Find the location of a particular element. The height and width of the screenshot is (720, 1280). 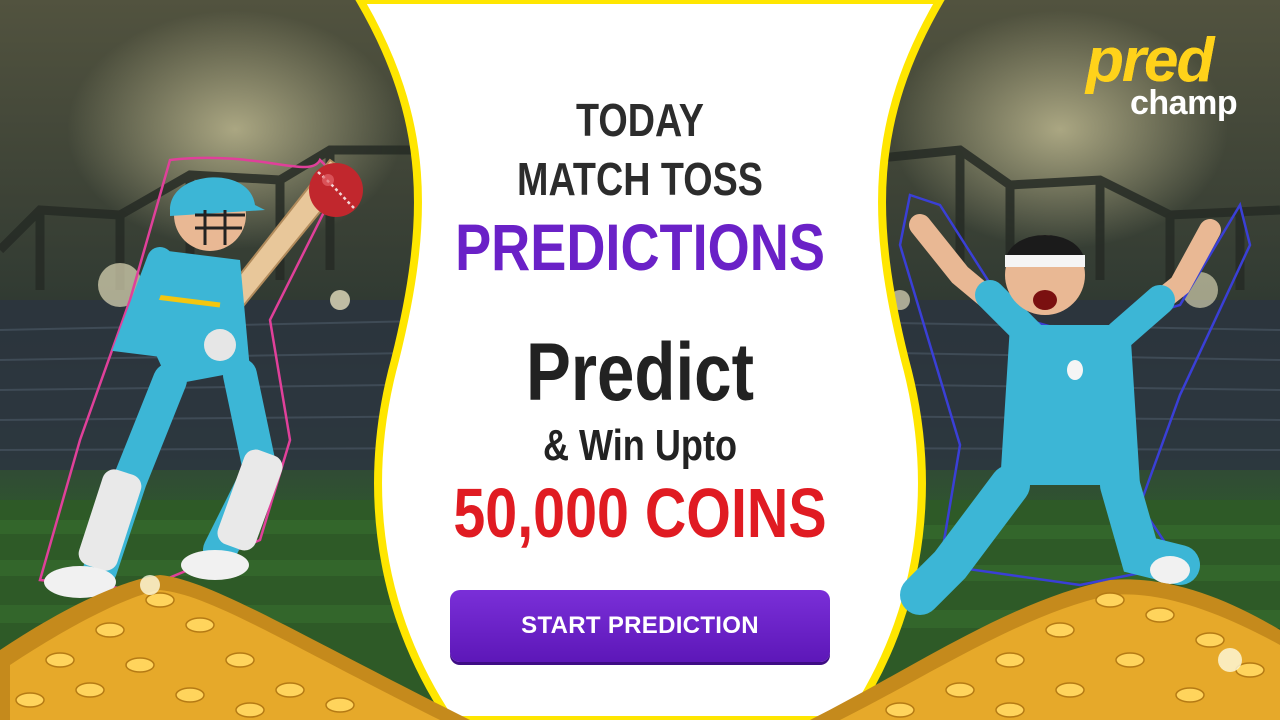

start-prediction-button: START PREDICTION is located at coordinates (640, 626).